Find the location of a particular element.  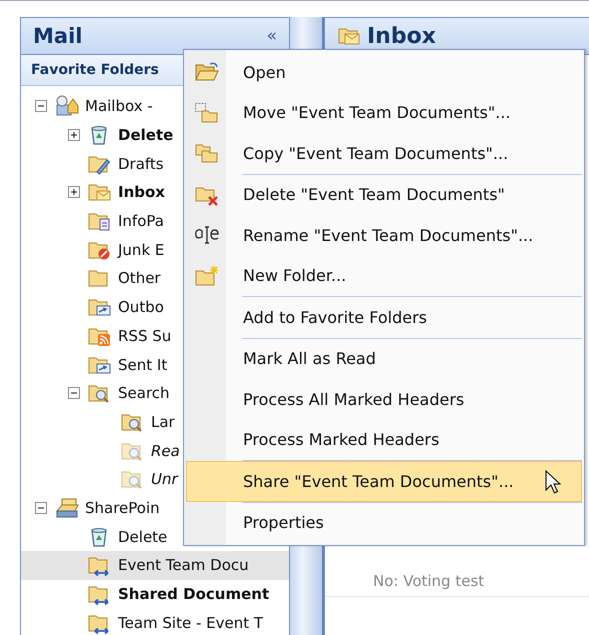

folder-item: Unr is located at coordinates (100, 479).